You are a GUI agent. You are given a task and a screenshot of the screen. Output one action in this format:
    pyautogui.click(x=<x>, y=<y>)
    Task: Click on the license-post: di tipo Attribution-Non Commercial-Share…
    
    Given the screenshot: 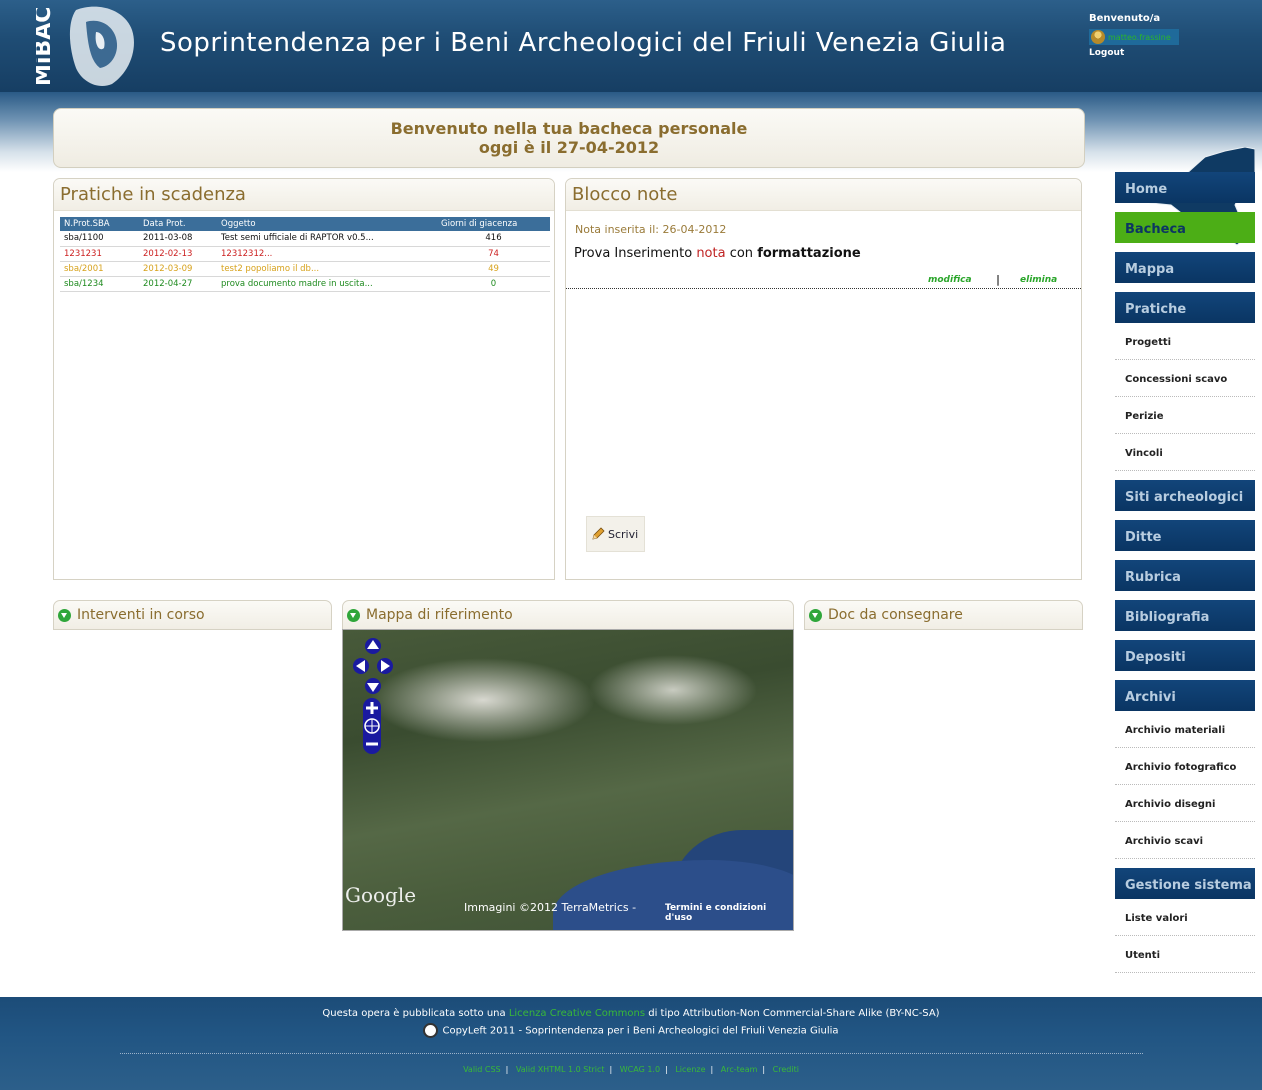 What is the action you would take?
    pyautogui.click(x=792, y=1013)
    